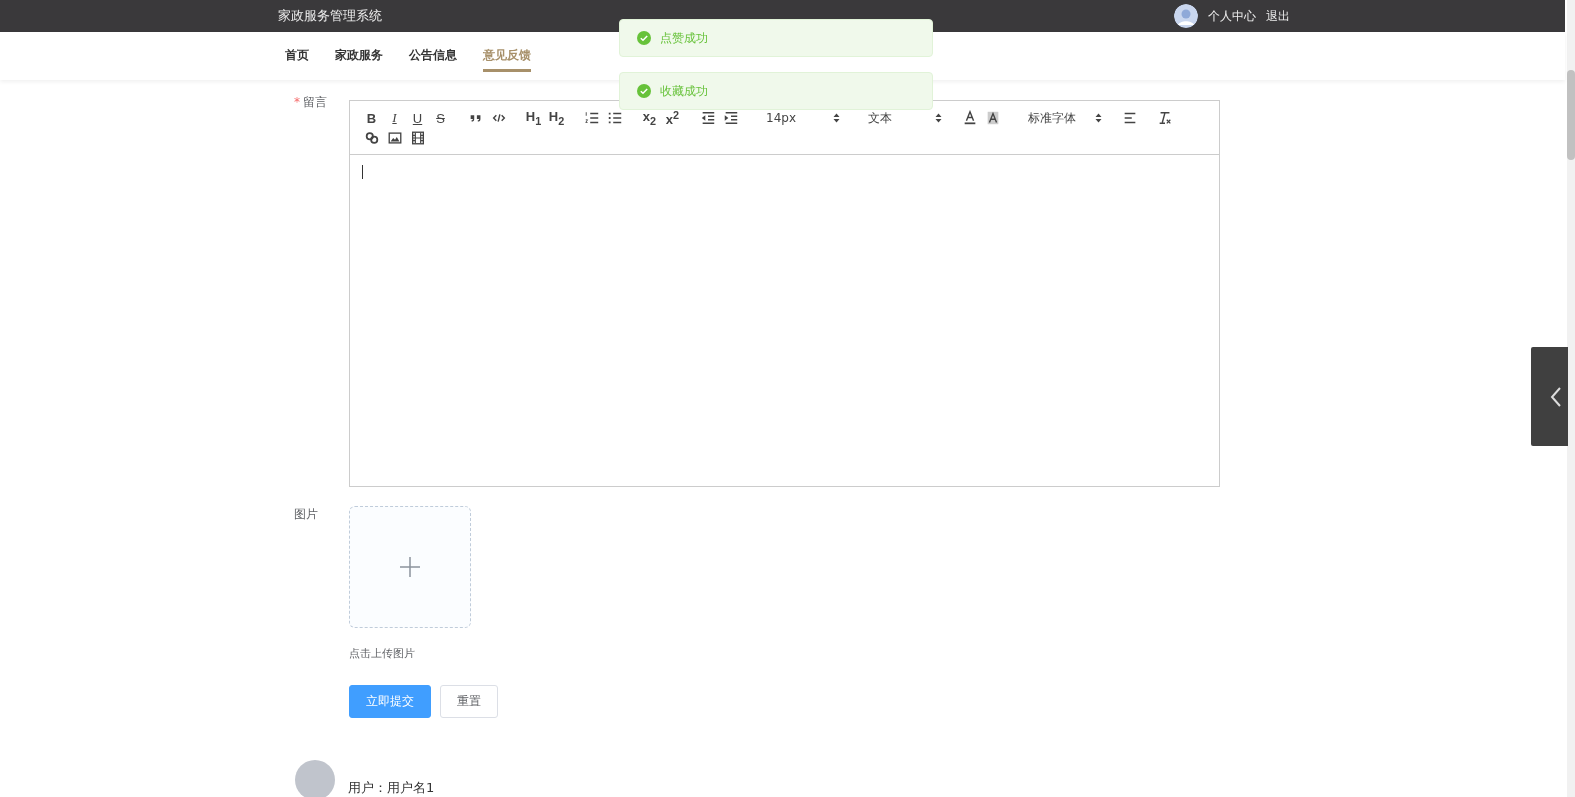 This screenshot has width=1575, height=797. I want to click on toolbar-dropdown: 文本, so click(905, 118).